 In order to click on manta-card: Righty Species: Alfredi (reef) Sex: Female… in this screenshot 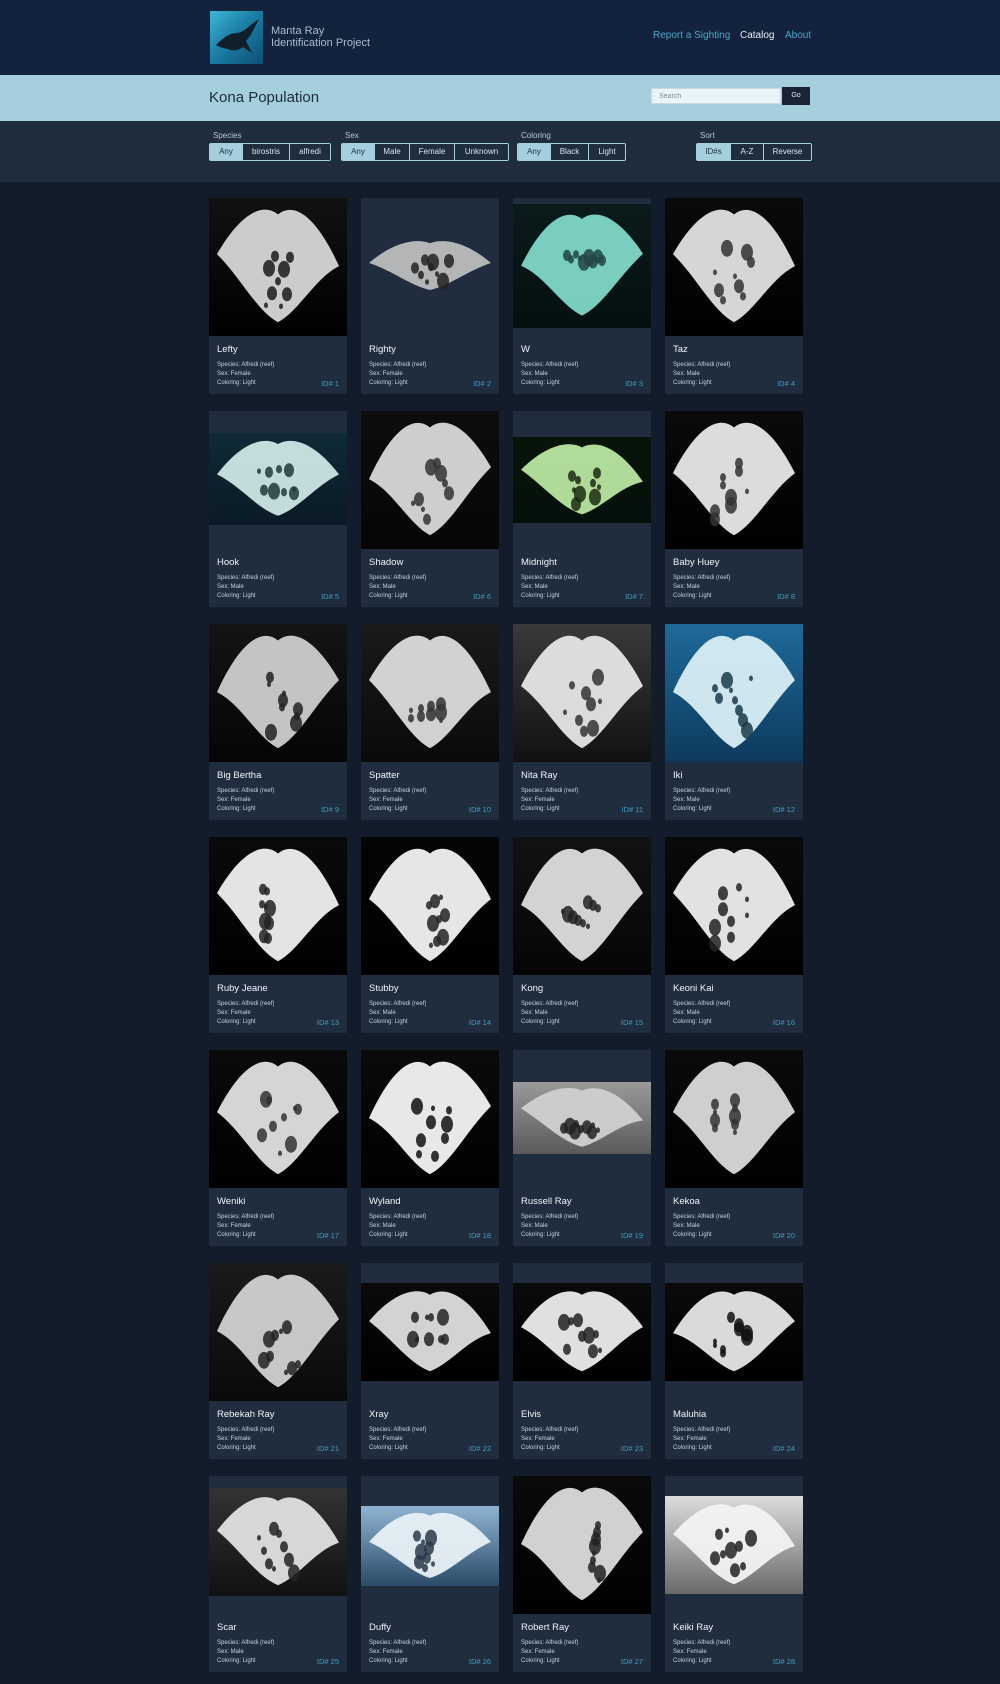, I will do `click(430, 296)`.